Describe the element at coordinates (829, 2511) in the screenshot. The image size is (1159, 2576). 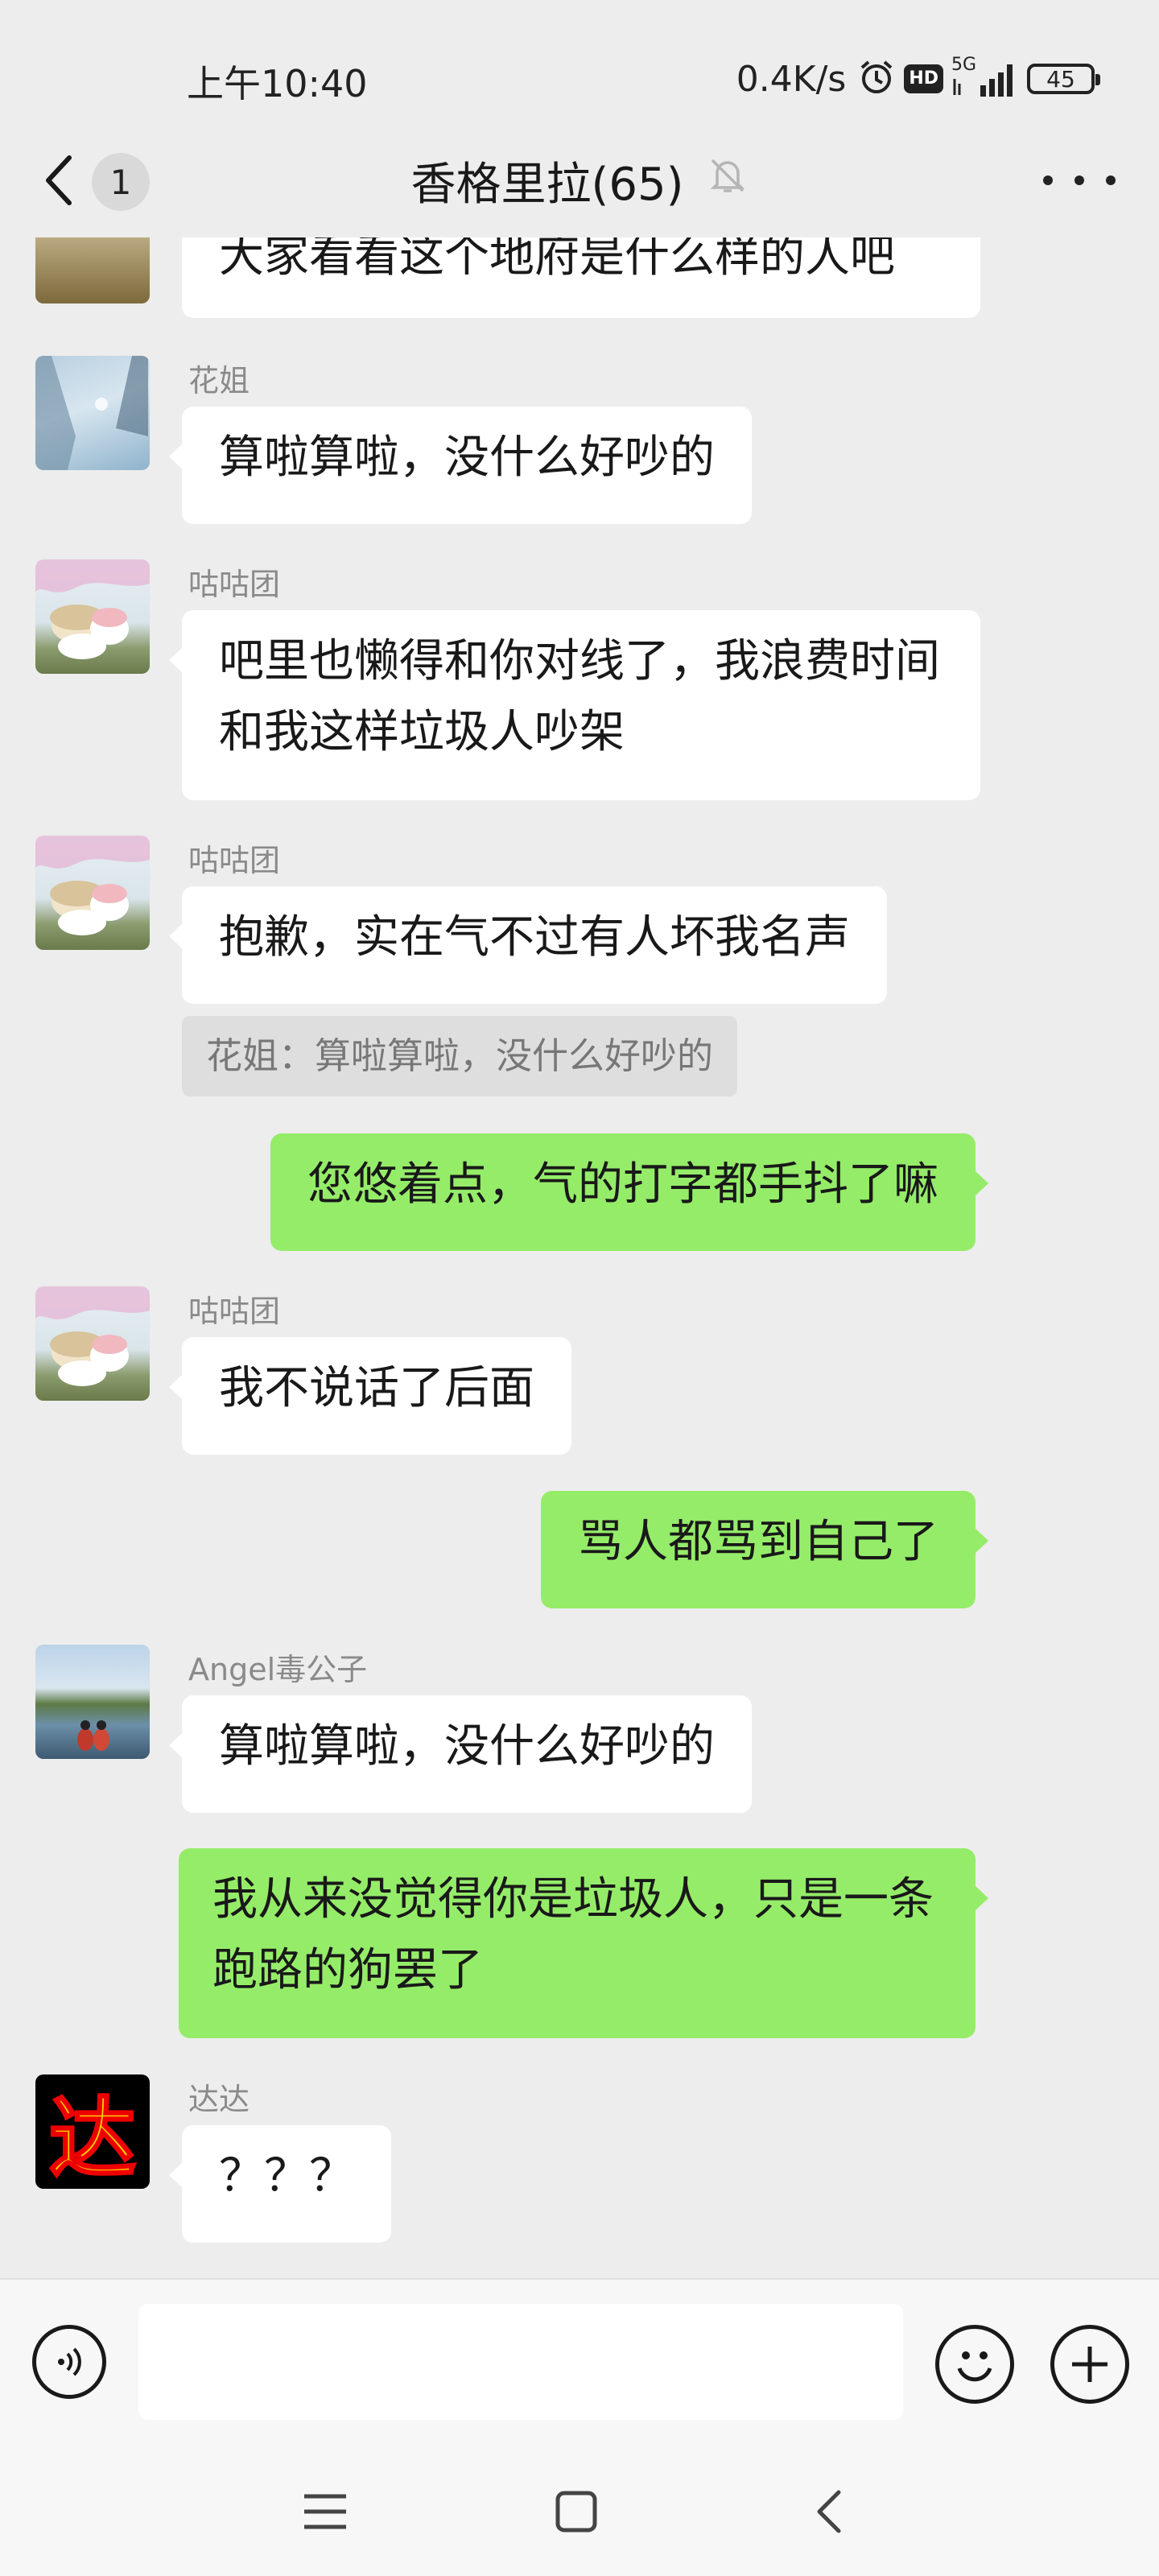
I see `back-triangle-icon` at that location.